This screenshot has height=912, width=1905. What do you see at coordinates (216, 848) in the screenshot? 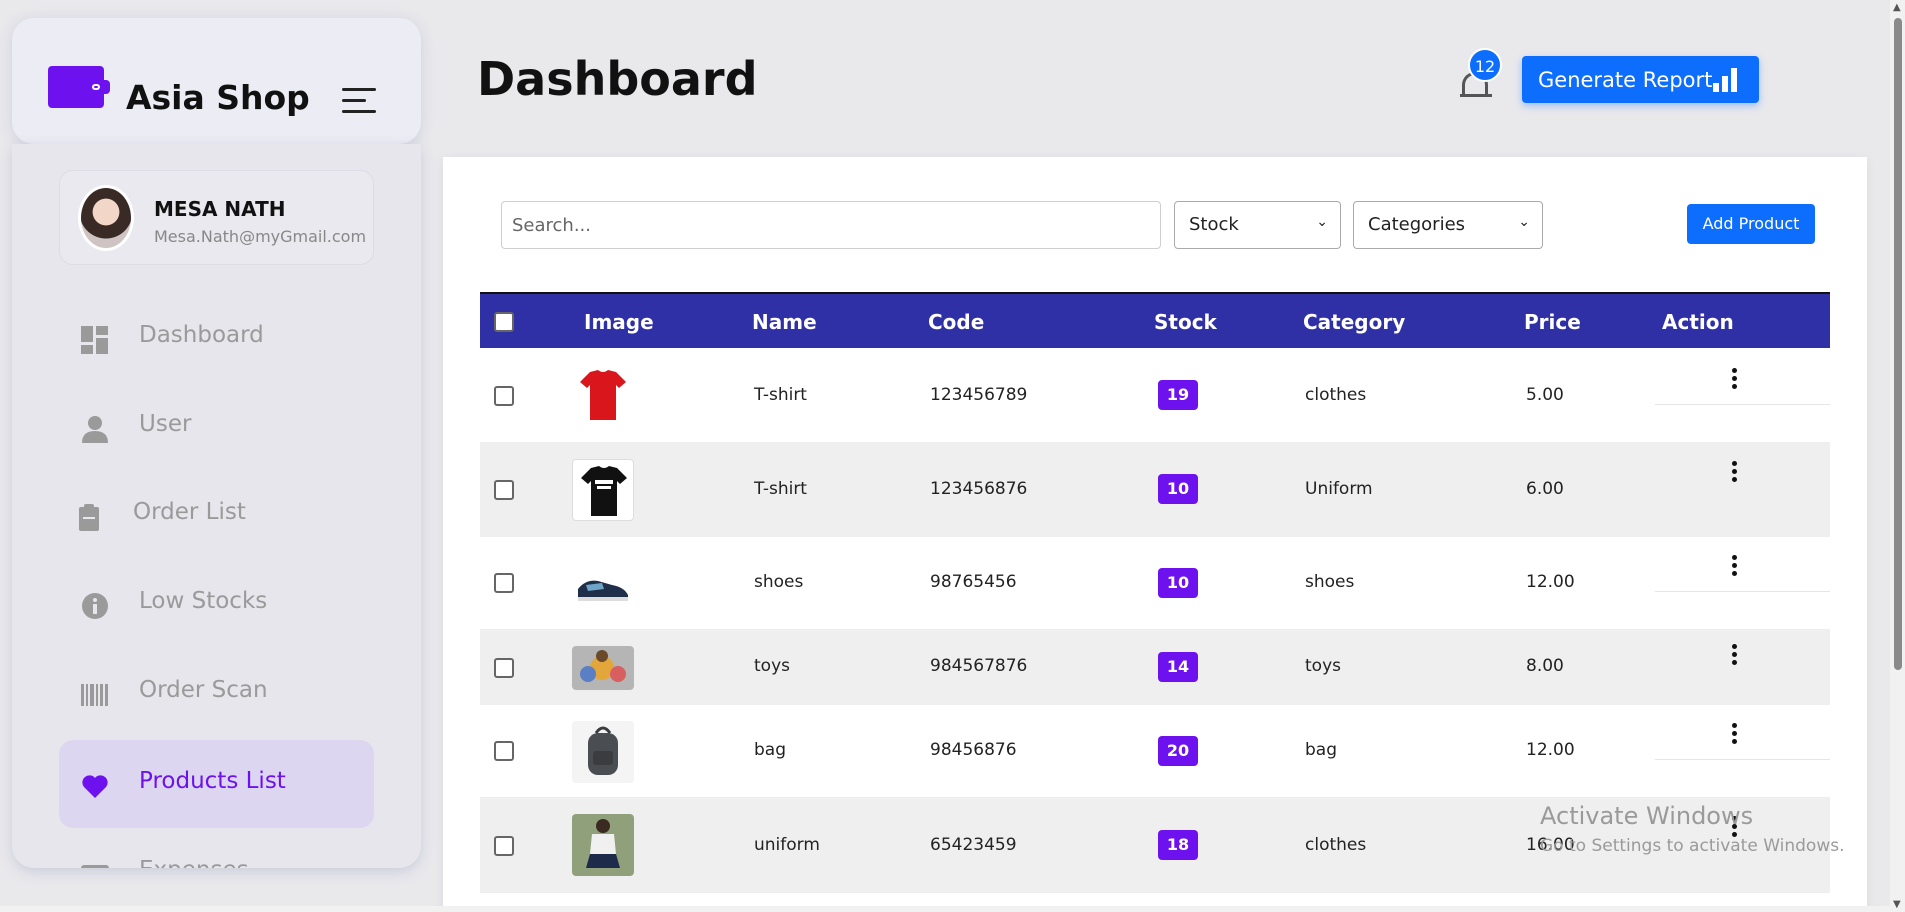
I see `sidebar-item-expenses: Expenses` at bounding box center [216, 848].